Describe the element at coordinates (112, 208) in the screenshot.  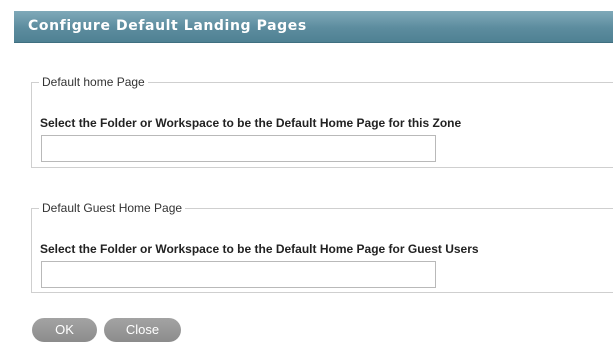
I see `default-guest-home-page-legend: Default Guest Home Page` at that location.